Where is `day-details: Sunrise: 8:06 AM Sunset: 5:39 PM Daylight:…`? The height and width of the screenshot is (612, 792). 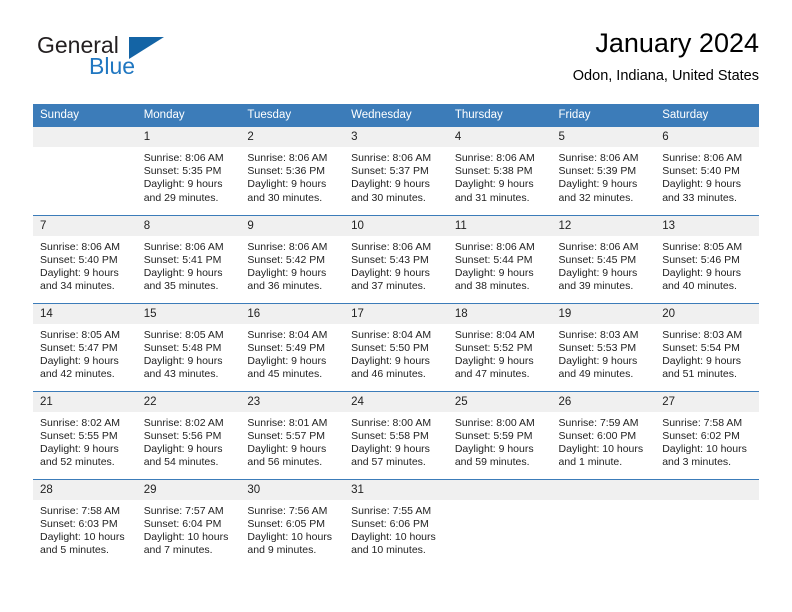 day-details: Sunrise: 8:06 AM Sunset: 5:39 PM Daylight:… is located at coordinates (604, 176).